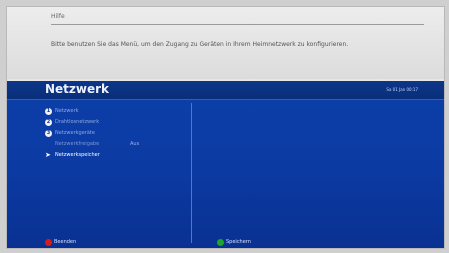  What do you see at coordinates (225, 90) in the screenshot?
I see `panel-header: Netzwerk Sa 01 Jan 00:17` at bounding box center [225, 90].